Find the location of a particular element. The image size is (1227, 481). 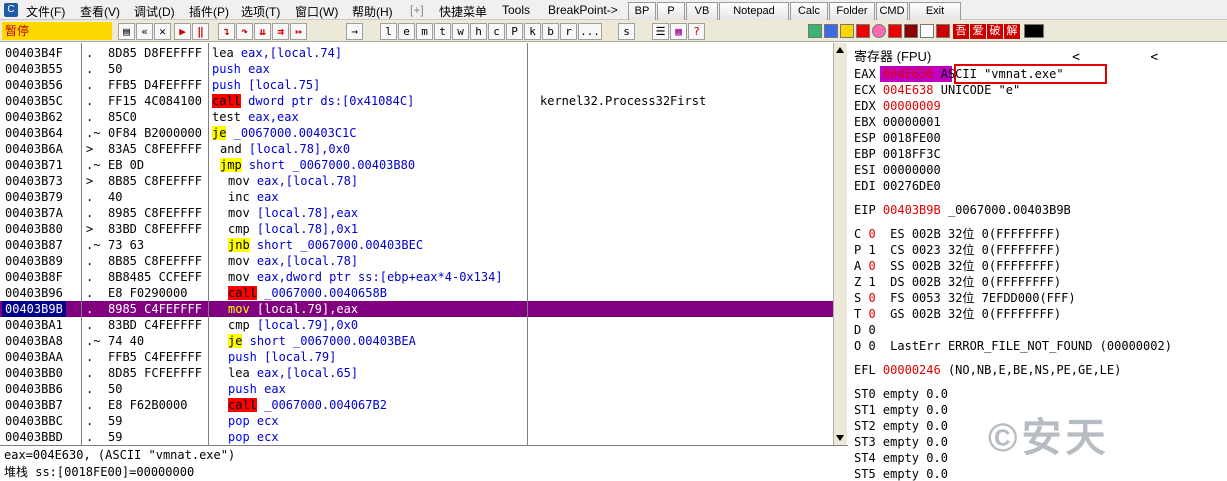

notepad-button: Notepad is located at coordinates (754, 11).